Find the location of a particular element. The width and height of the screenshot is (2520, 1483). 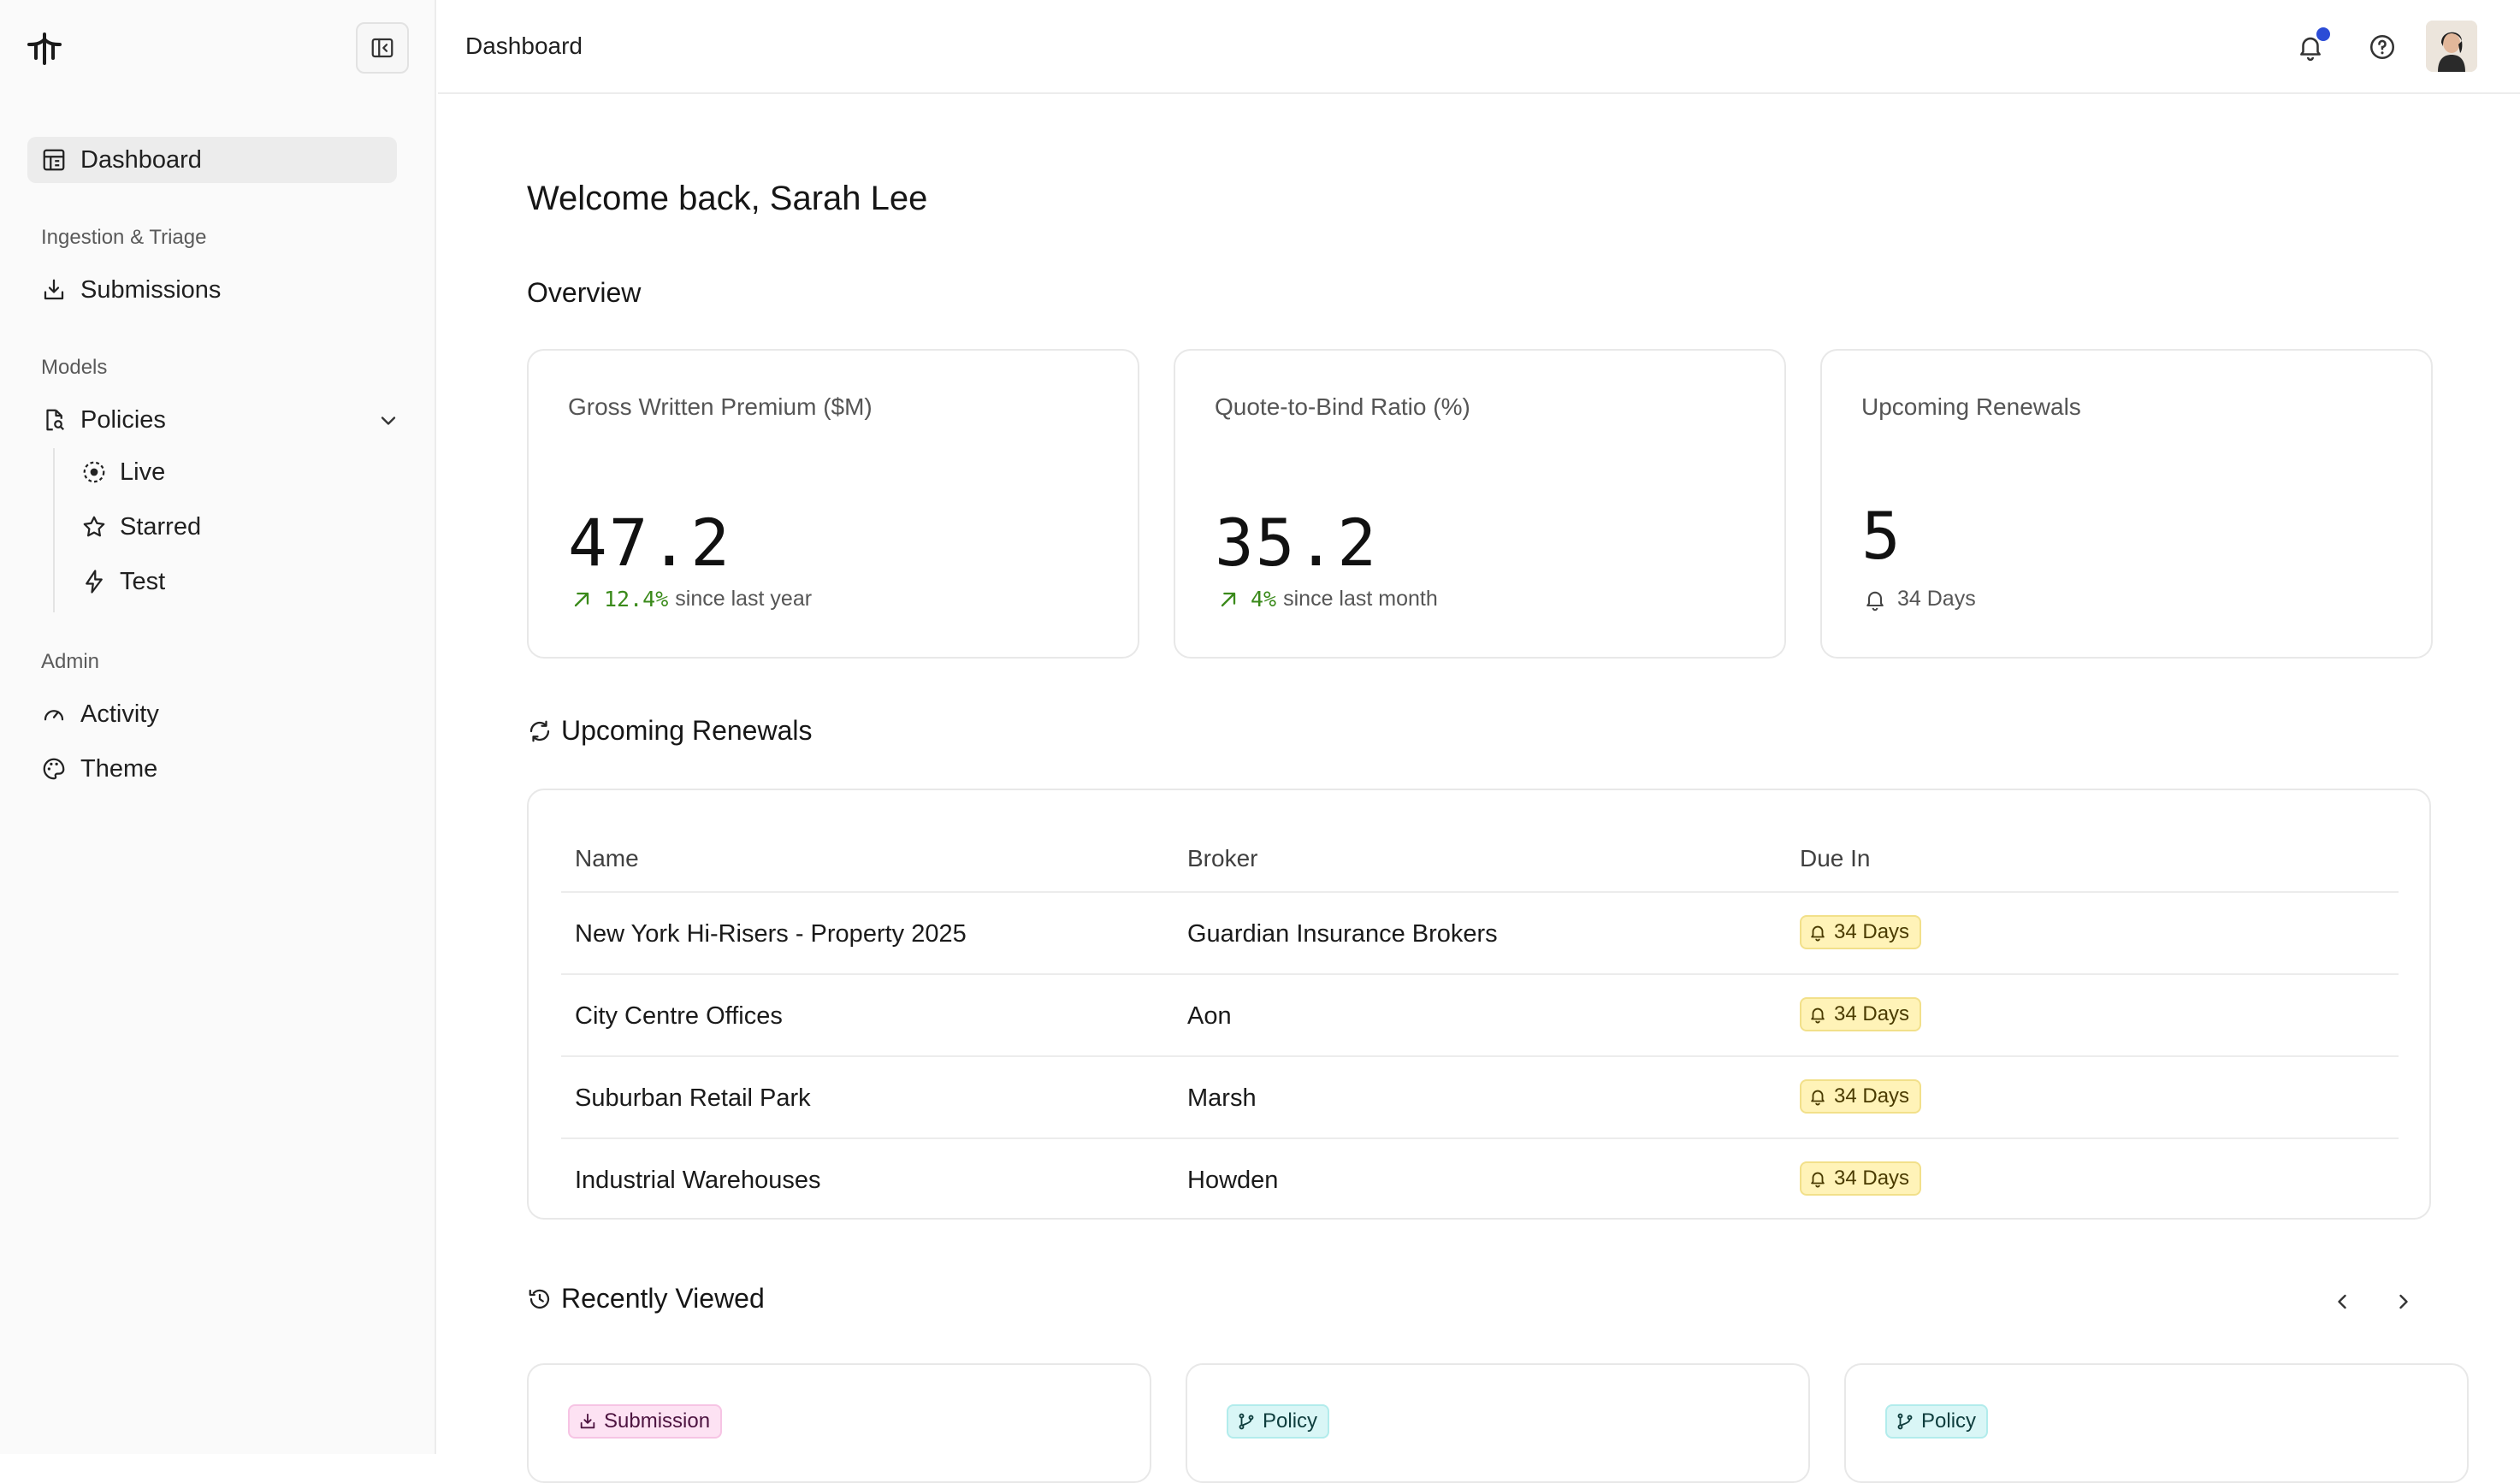

stat-value: 5 is located at coordinates (1881, 536).